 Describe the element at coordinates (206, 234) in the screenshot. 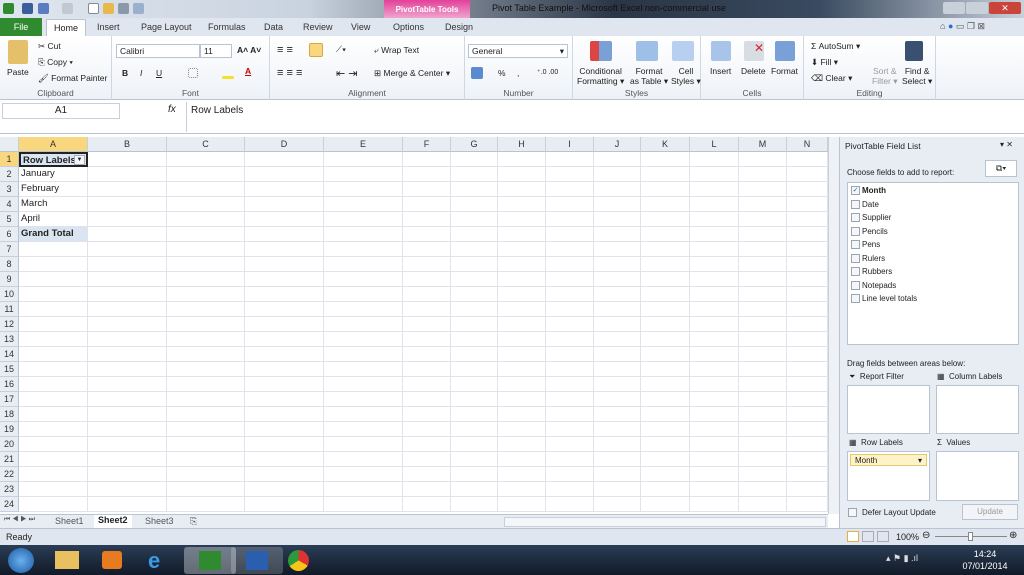

I see `cell-C6` at that location.